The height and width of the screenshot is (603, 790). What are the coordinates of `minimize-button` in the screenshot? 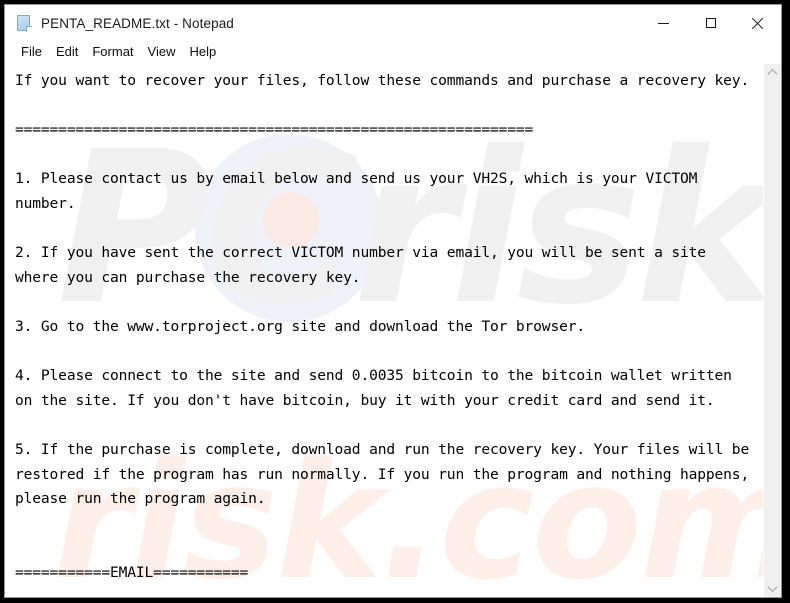 It's located at (663, 23).